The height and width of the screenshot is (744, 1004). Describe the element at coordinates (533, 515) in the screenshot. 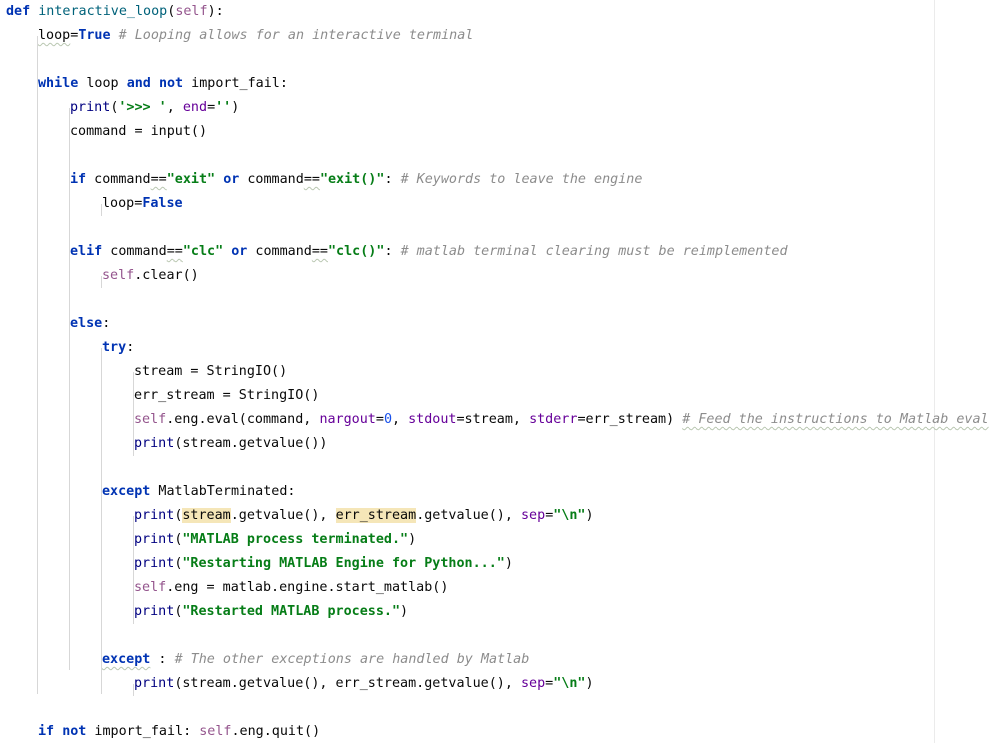

I see `keyword-argument: sep` at that location.